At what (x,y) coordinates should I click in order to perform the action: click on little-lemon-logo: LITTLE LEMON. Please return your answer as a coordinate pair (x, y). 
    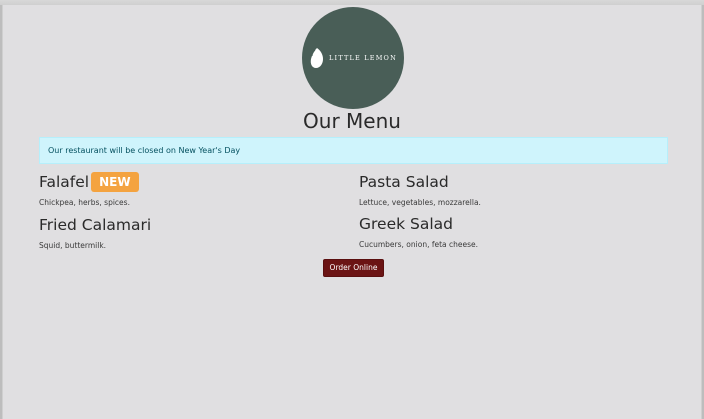
    Looking at the image, I should click on (353, 58).